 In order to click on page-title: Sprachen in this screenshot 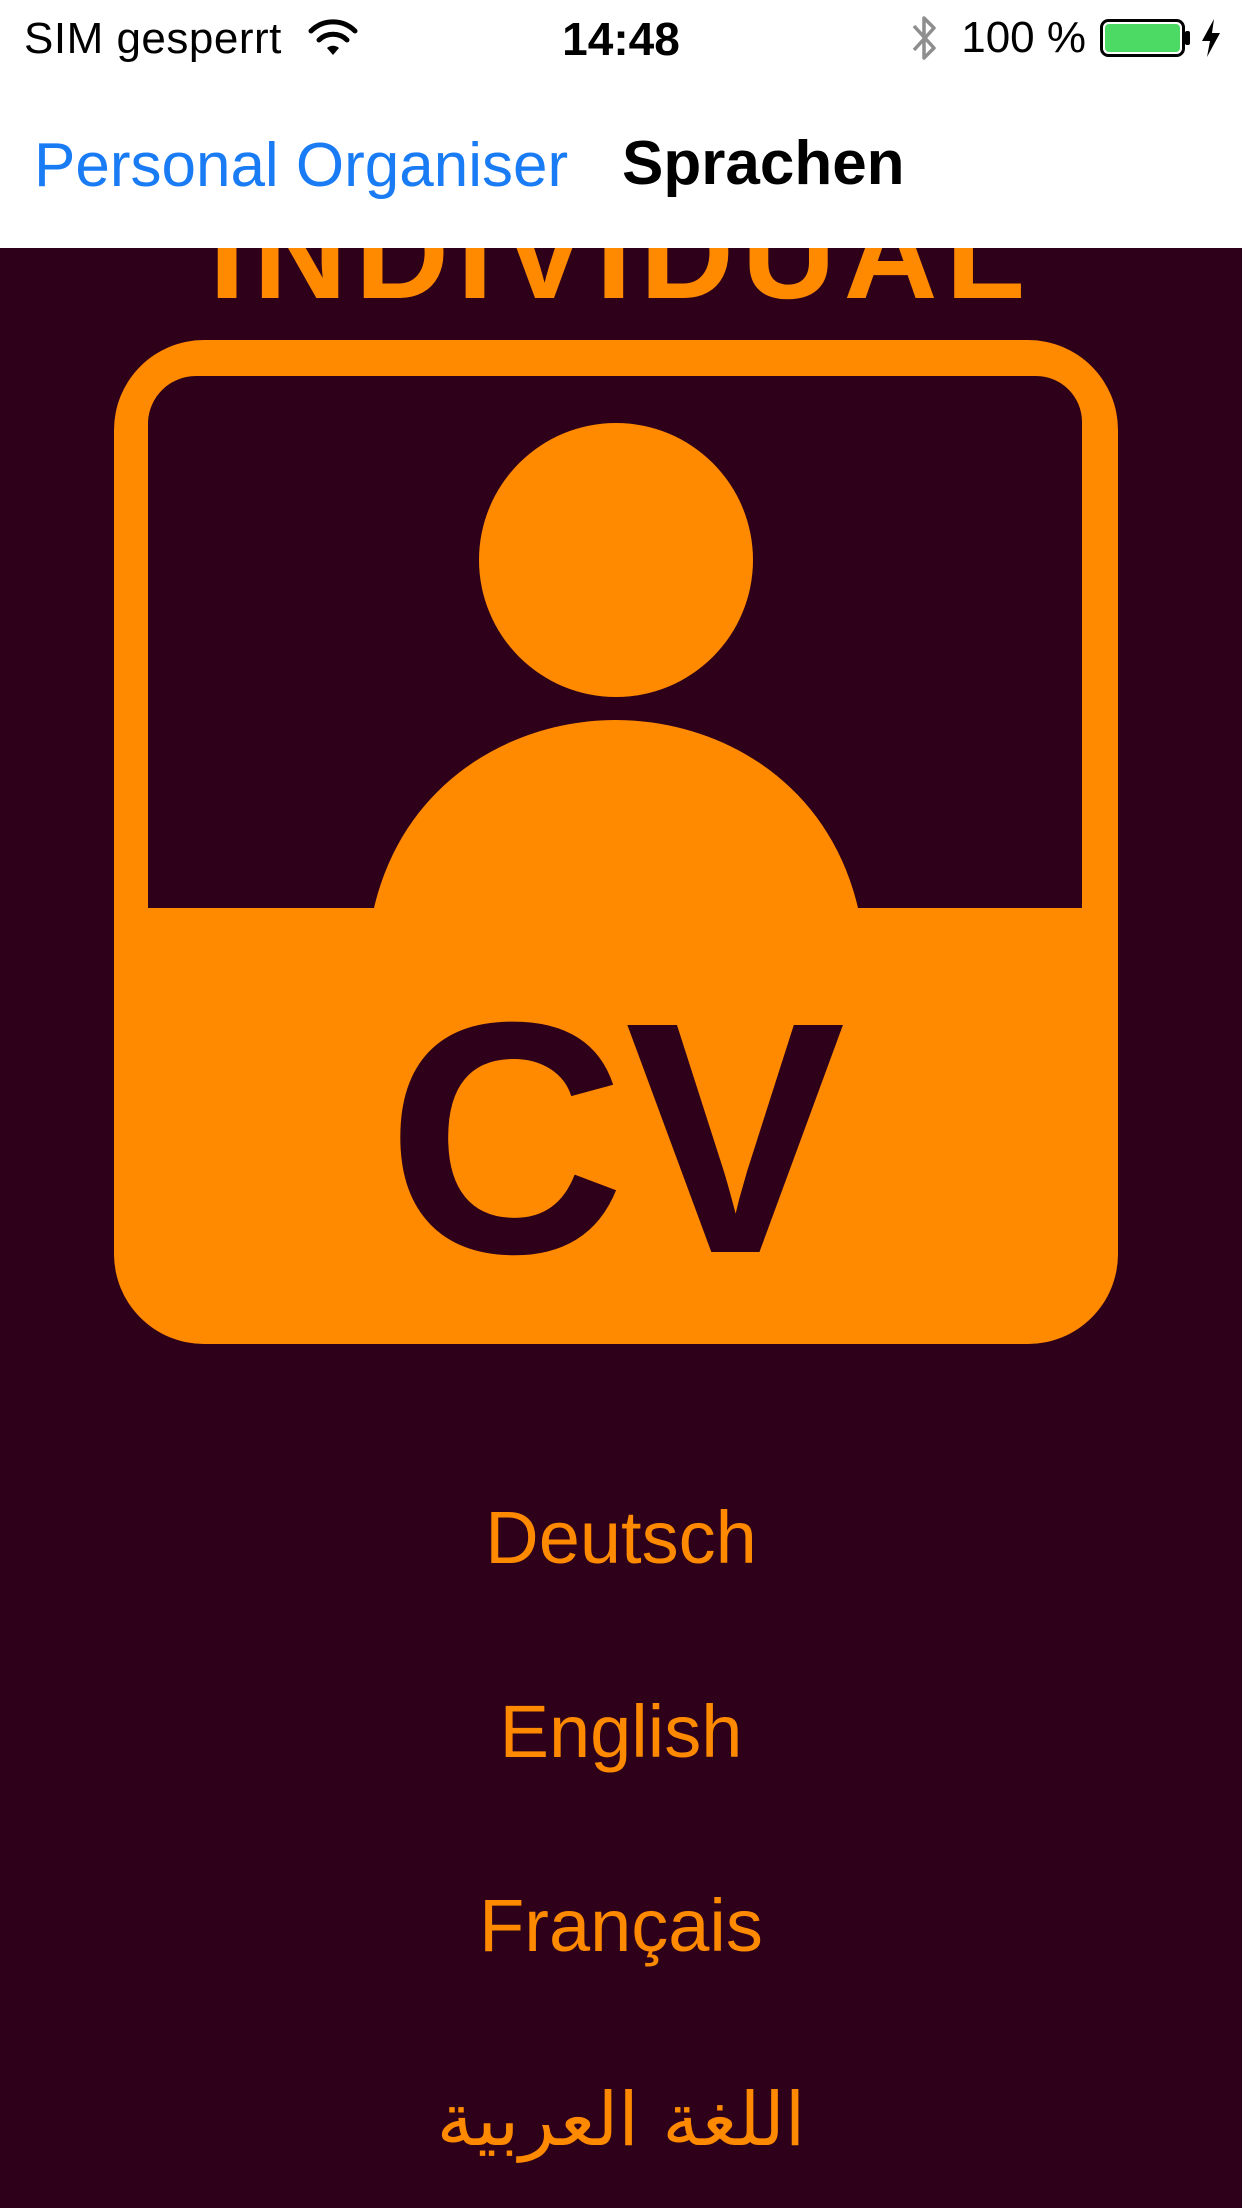, I will do `click(763, 163)`.